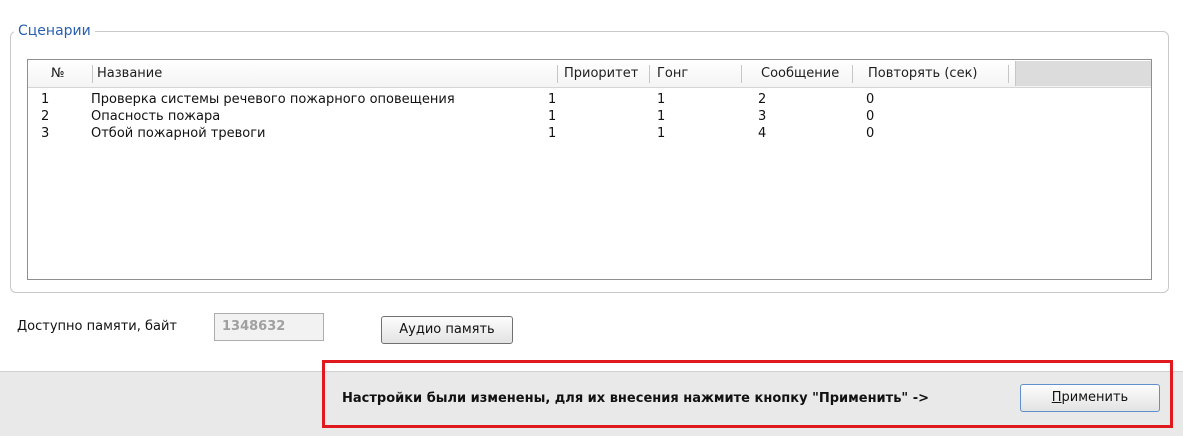  Describe the element at coordinates (45, 116) in the screenshot. I see `cell-number: 2` at that location.